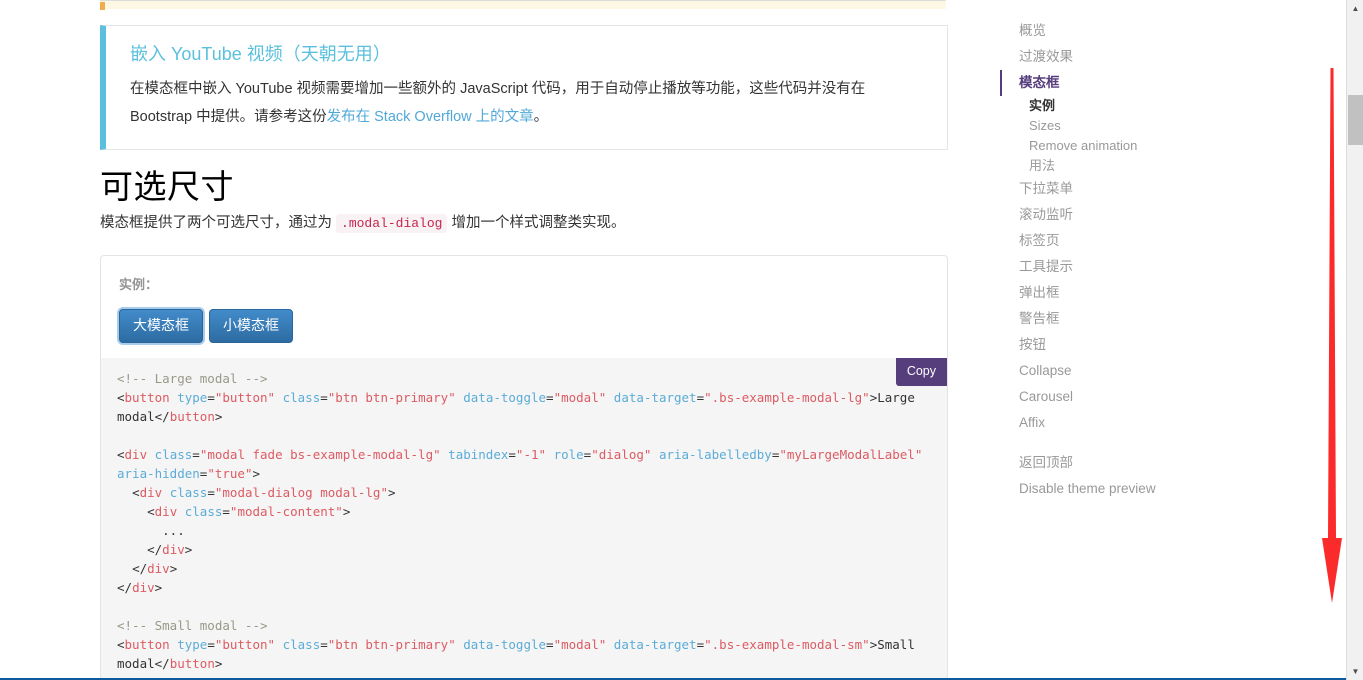 This screenshot has width=1363, height=680. I want to click on sidebar-item-按钮-link: 按钮, so click(1115, 345).